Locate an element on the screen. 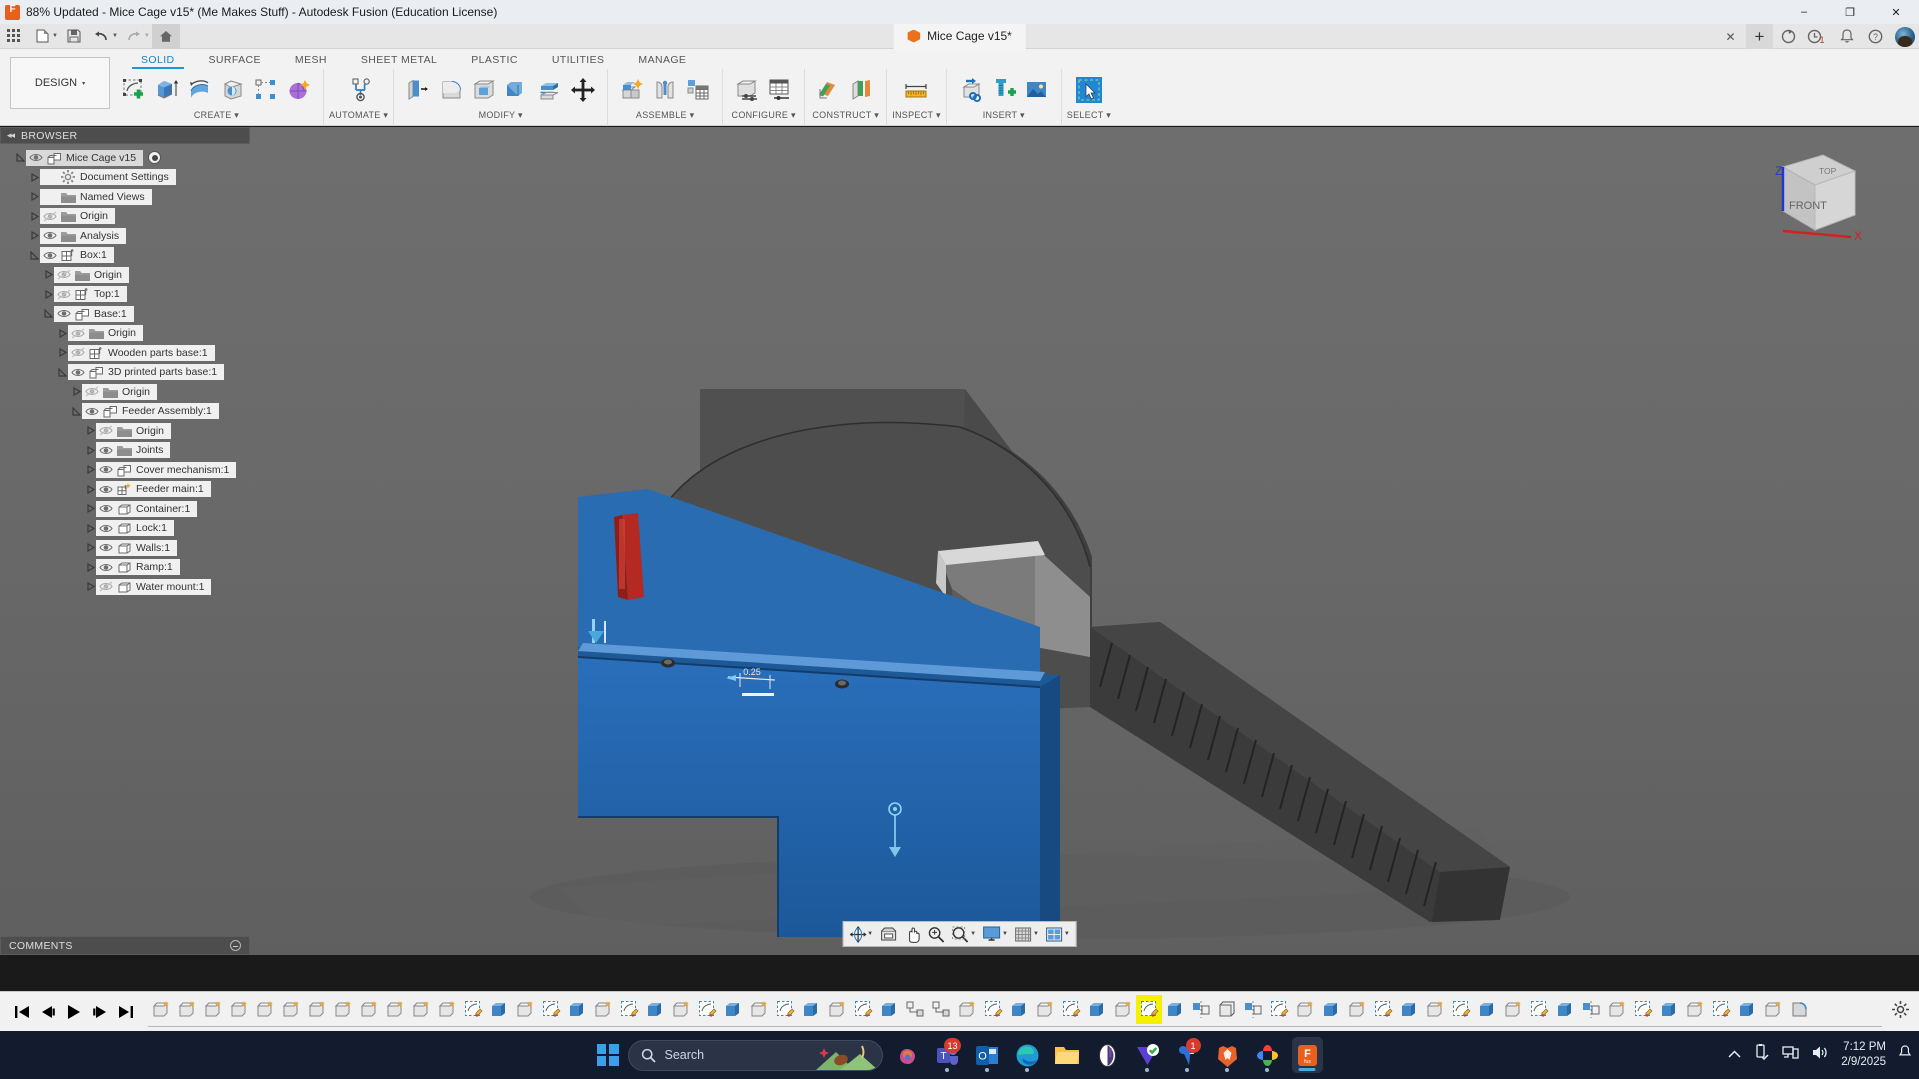  browser-item-chip: Base:1 is located at coordinates (94, 313).